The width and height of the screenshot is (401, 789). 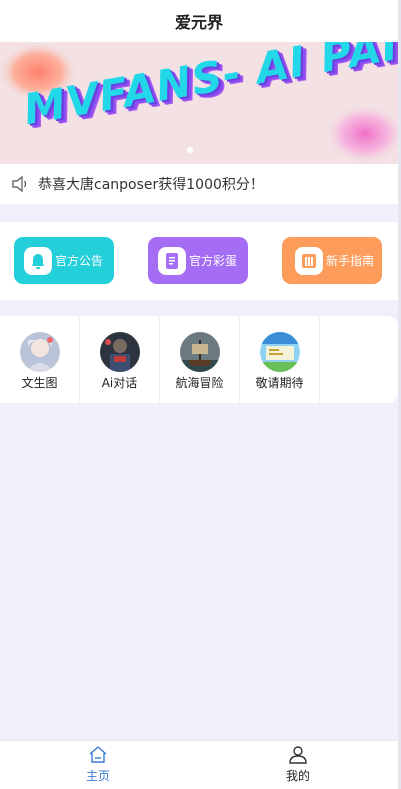 I want to click on app-header: 爱元界, so click(x=199, y=21).